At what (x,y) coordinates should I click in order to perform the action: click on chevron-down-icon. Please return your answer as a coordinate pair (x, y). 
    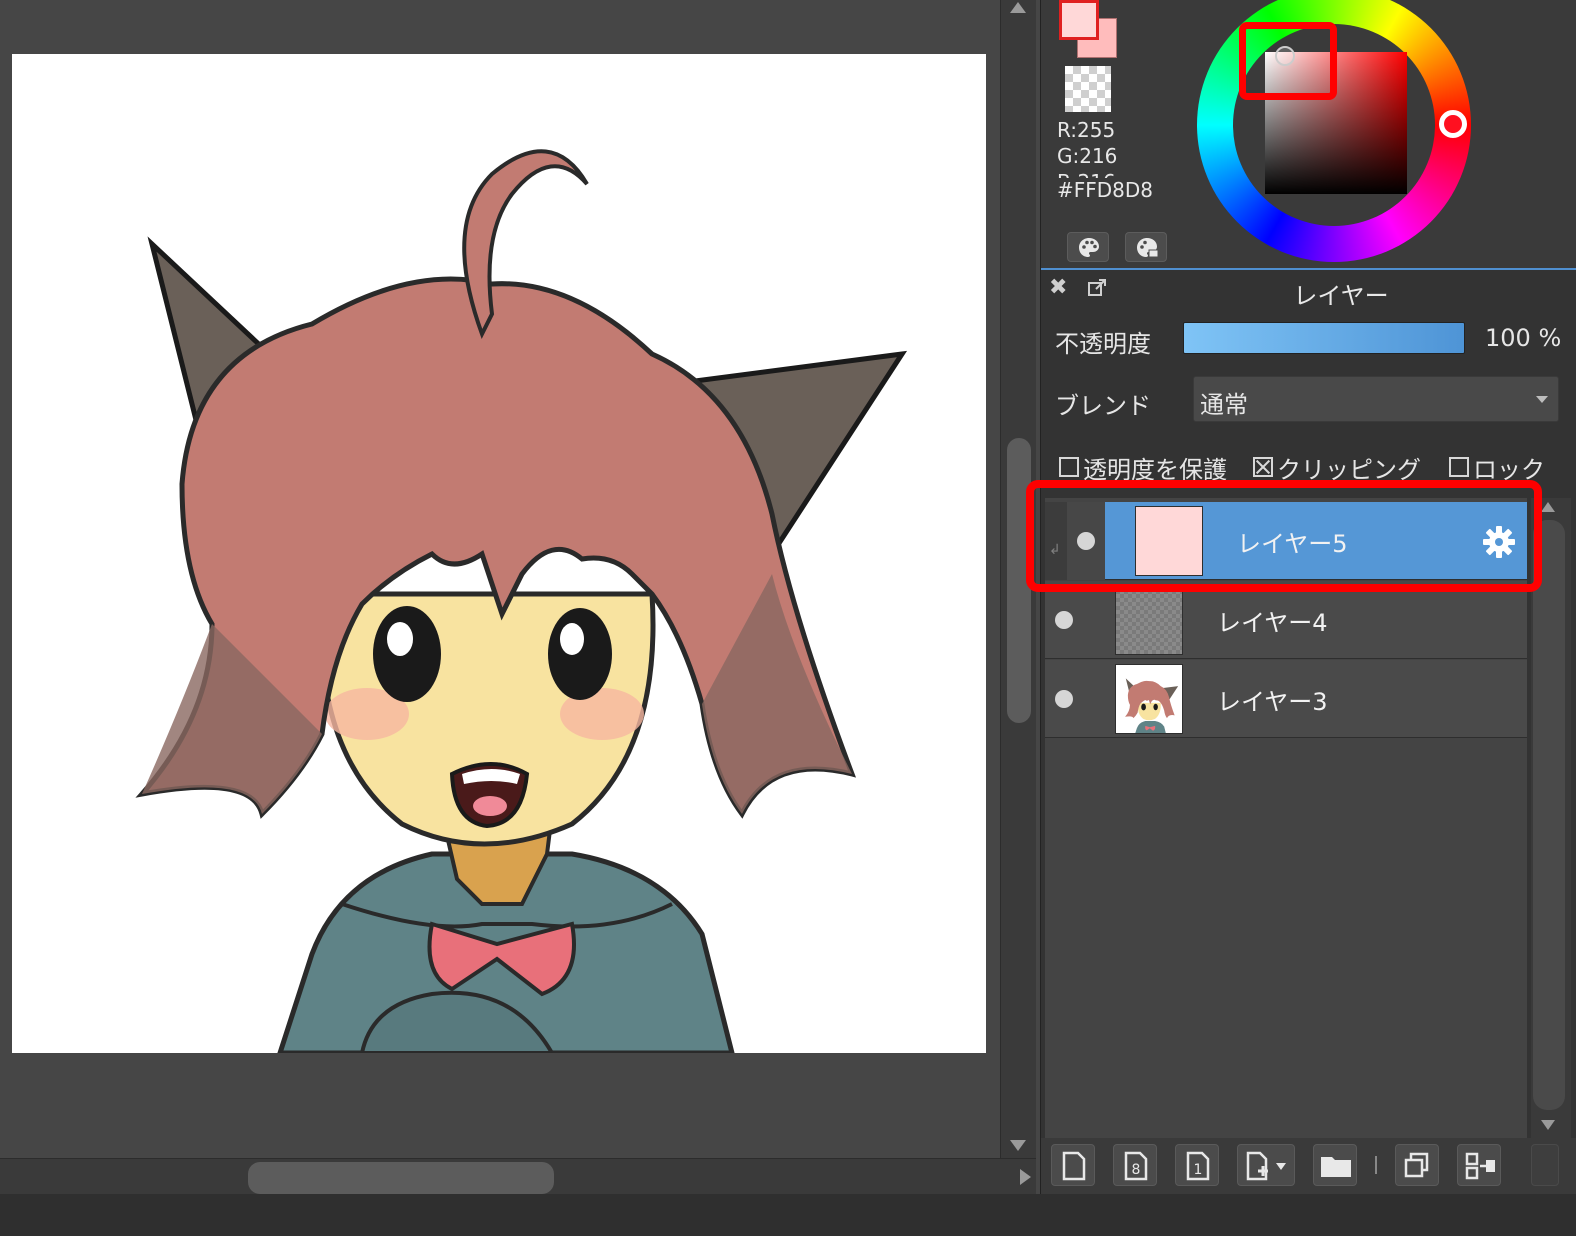
    Looking at the image, I should click on (1542, 399).